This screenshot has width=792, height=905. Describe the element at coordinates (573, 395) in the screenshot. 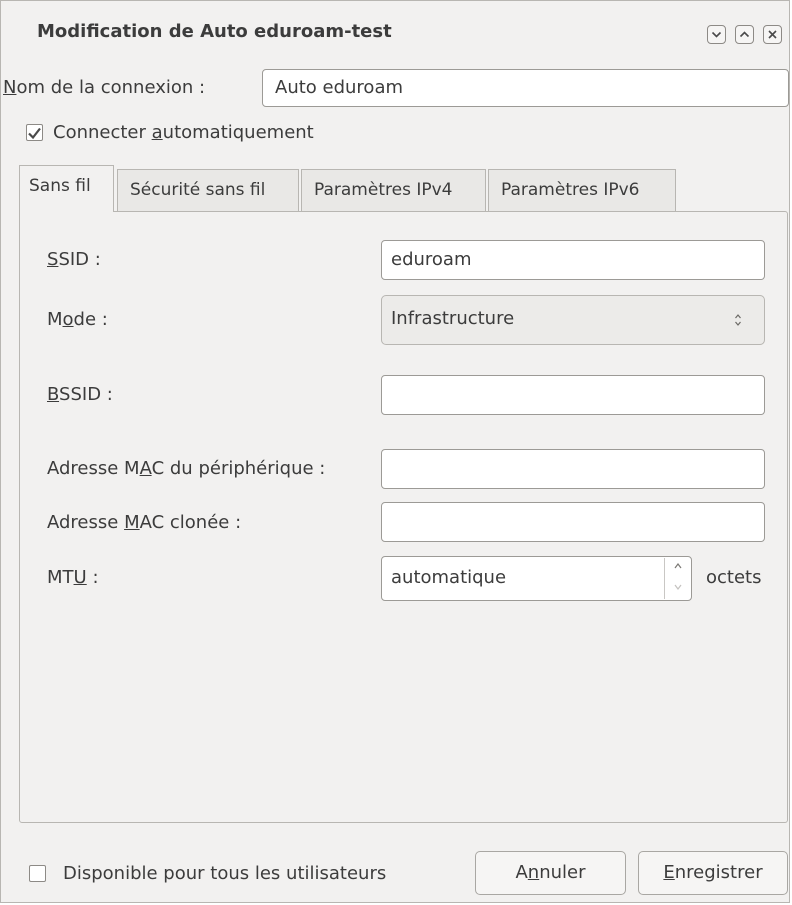

I see `bssid-input` at that location.